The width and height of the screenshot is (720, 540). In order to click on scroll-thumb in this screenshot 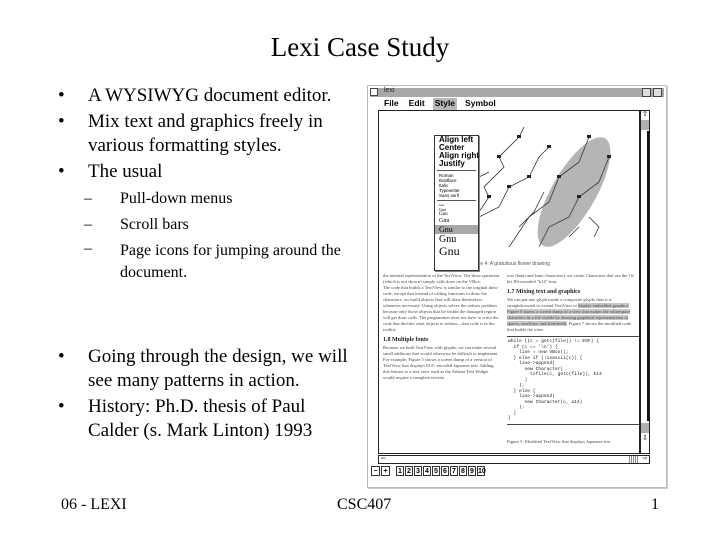, I will do `click(645, 125)`.